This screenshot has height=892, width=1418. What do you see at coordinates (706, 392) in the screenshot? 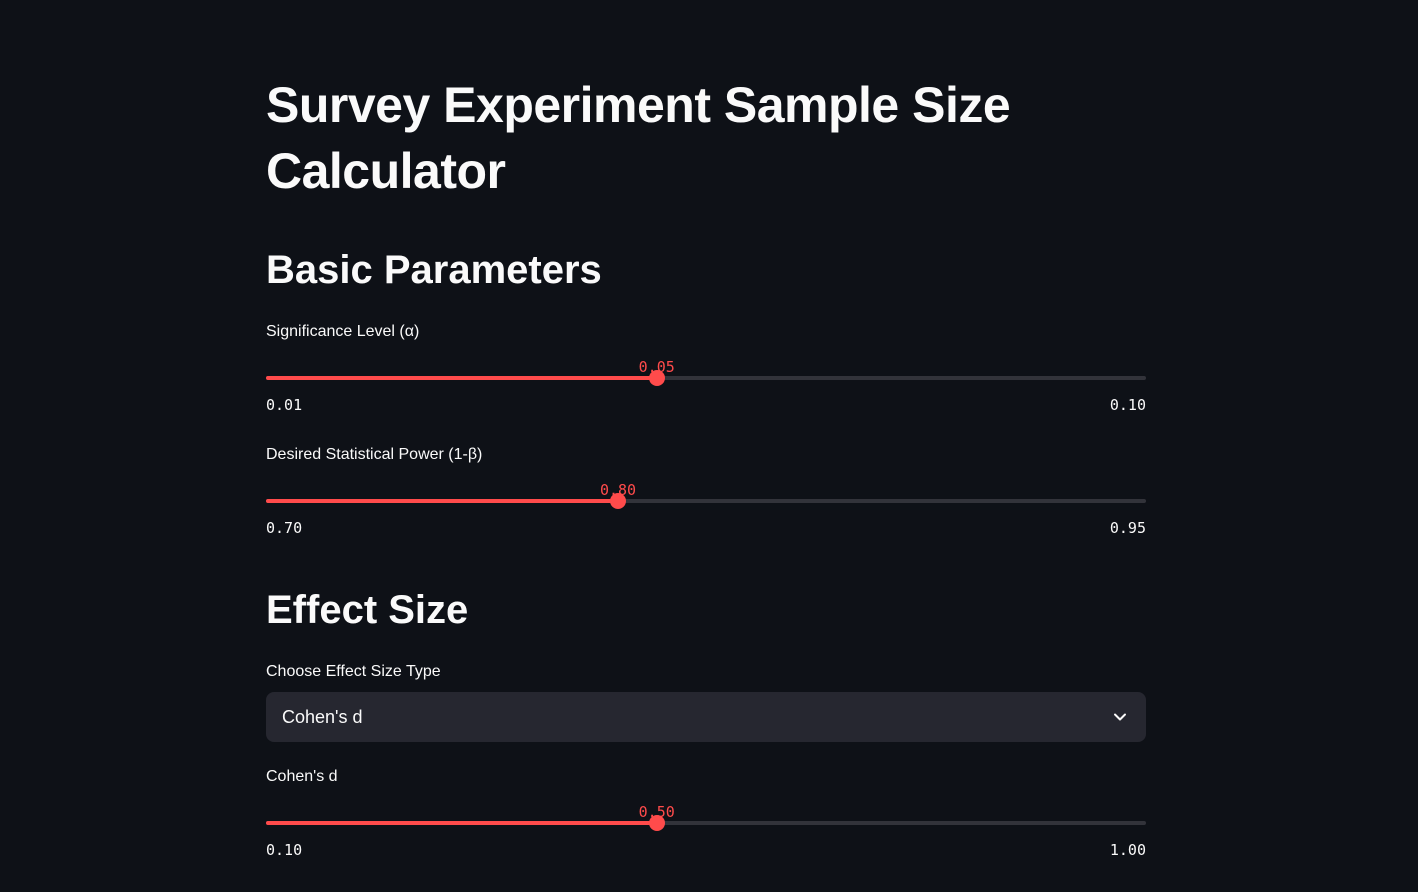
I see `alpha-slider: 0.05 0.01 0.10` at bounding box center [706, 392].